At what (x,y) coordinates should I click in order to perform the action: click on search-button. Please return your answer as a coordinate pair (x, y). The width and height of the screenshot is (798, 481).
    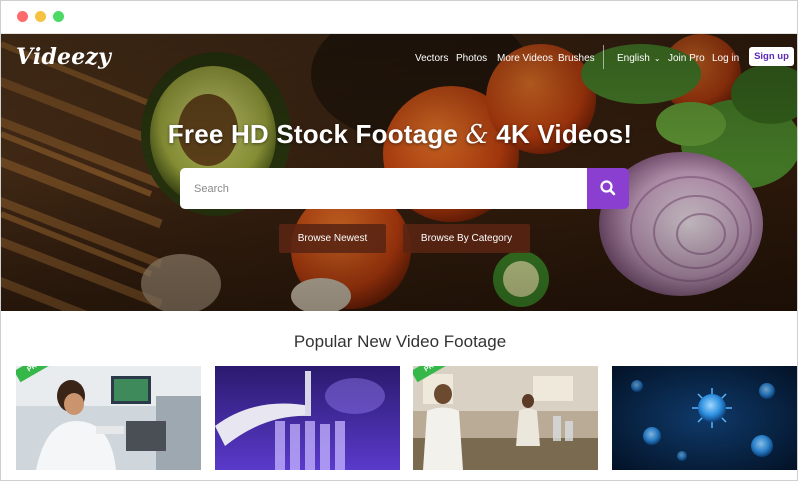
    Looking at the image, I should click on (608, 188).